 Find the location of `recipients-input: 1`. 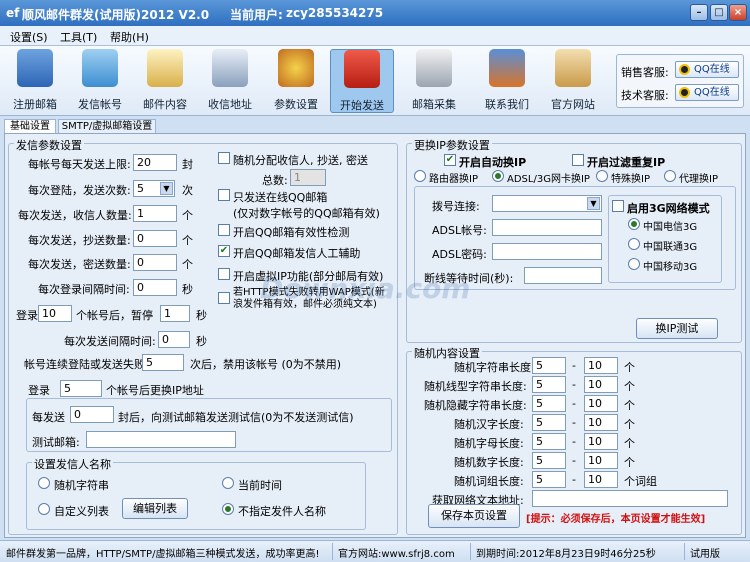

recipients-input: 1 is located at coordinates (155, 213).